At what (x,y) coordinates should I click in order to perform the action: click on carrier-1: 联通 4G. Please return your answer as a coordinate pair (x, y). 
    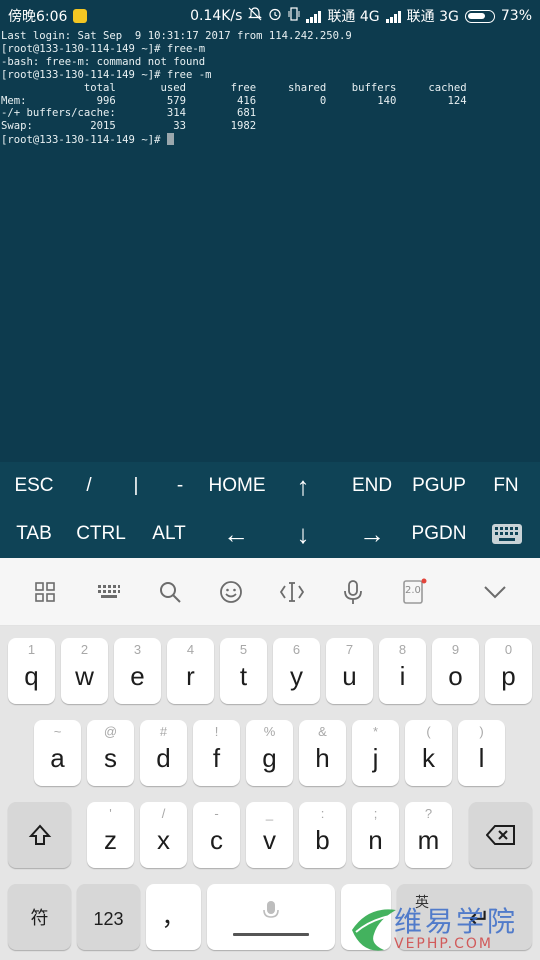
    Looking at the image, I should click on (353, 17).